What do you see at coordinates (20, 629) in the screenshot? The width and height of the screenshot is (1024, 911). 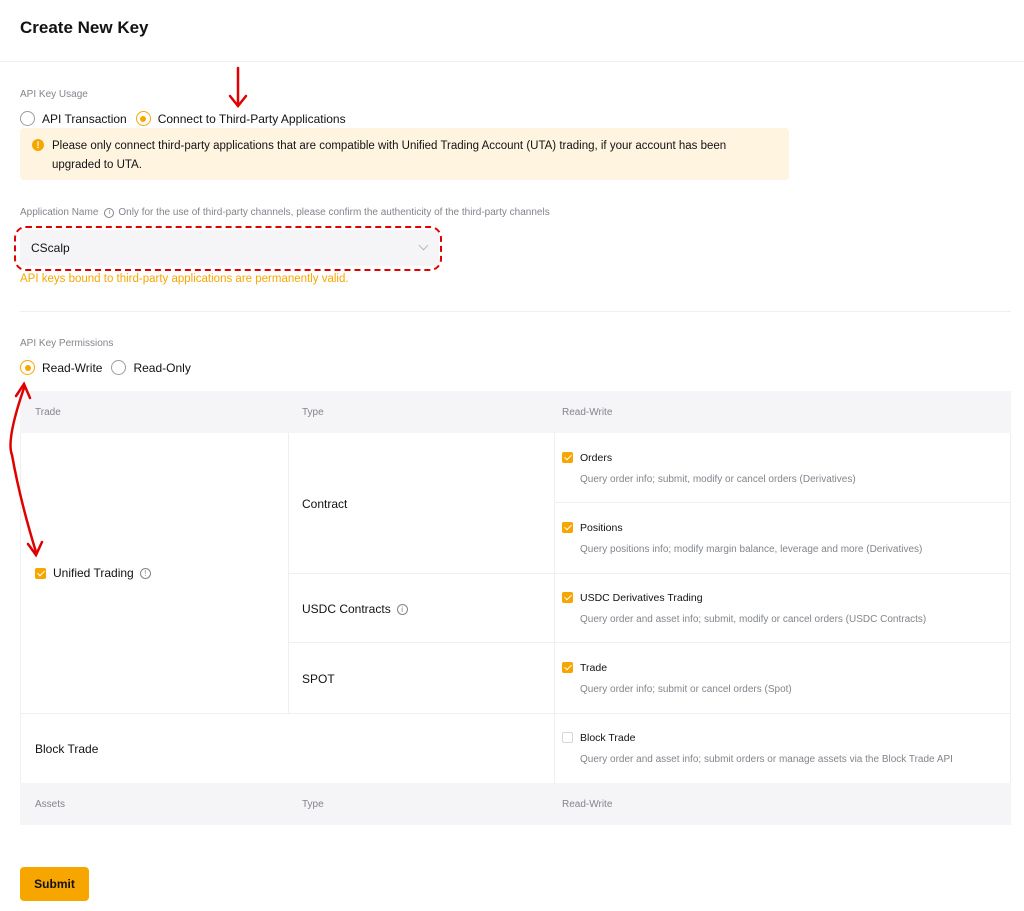 I see `table-left-border` at bounding box center [20, 629].